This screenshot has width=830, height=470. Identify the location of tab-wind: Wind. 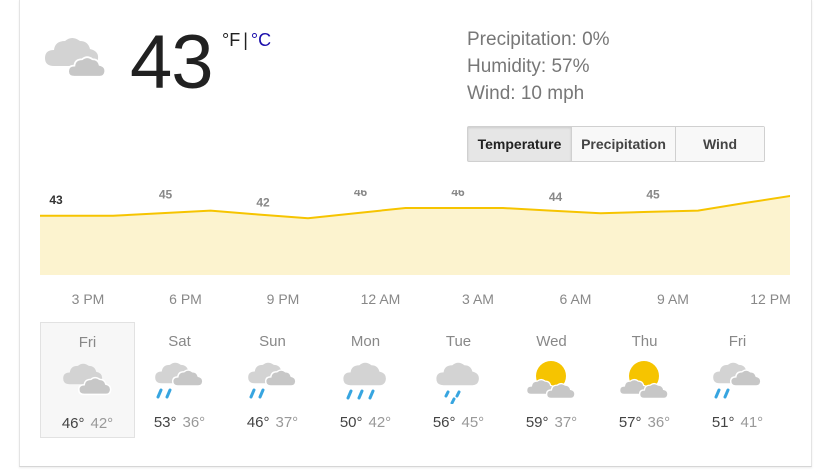
(719, 144).